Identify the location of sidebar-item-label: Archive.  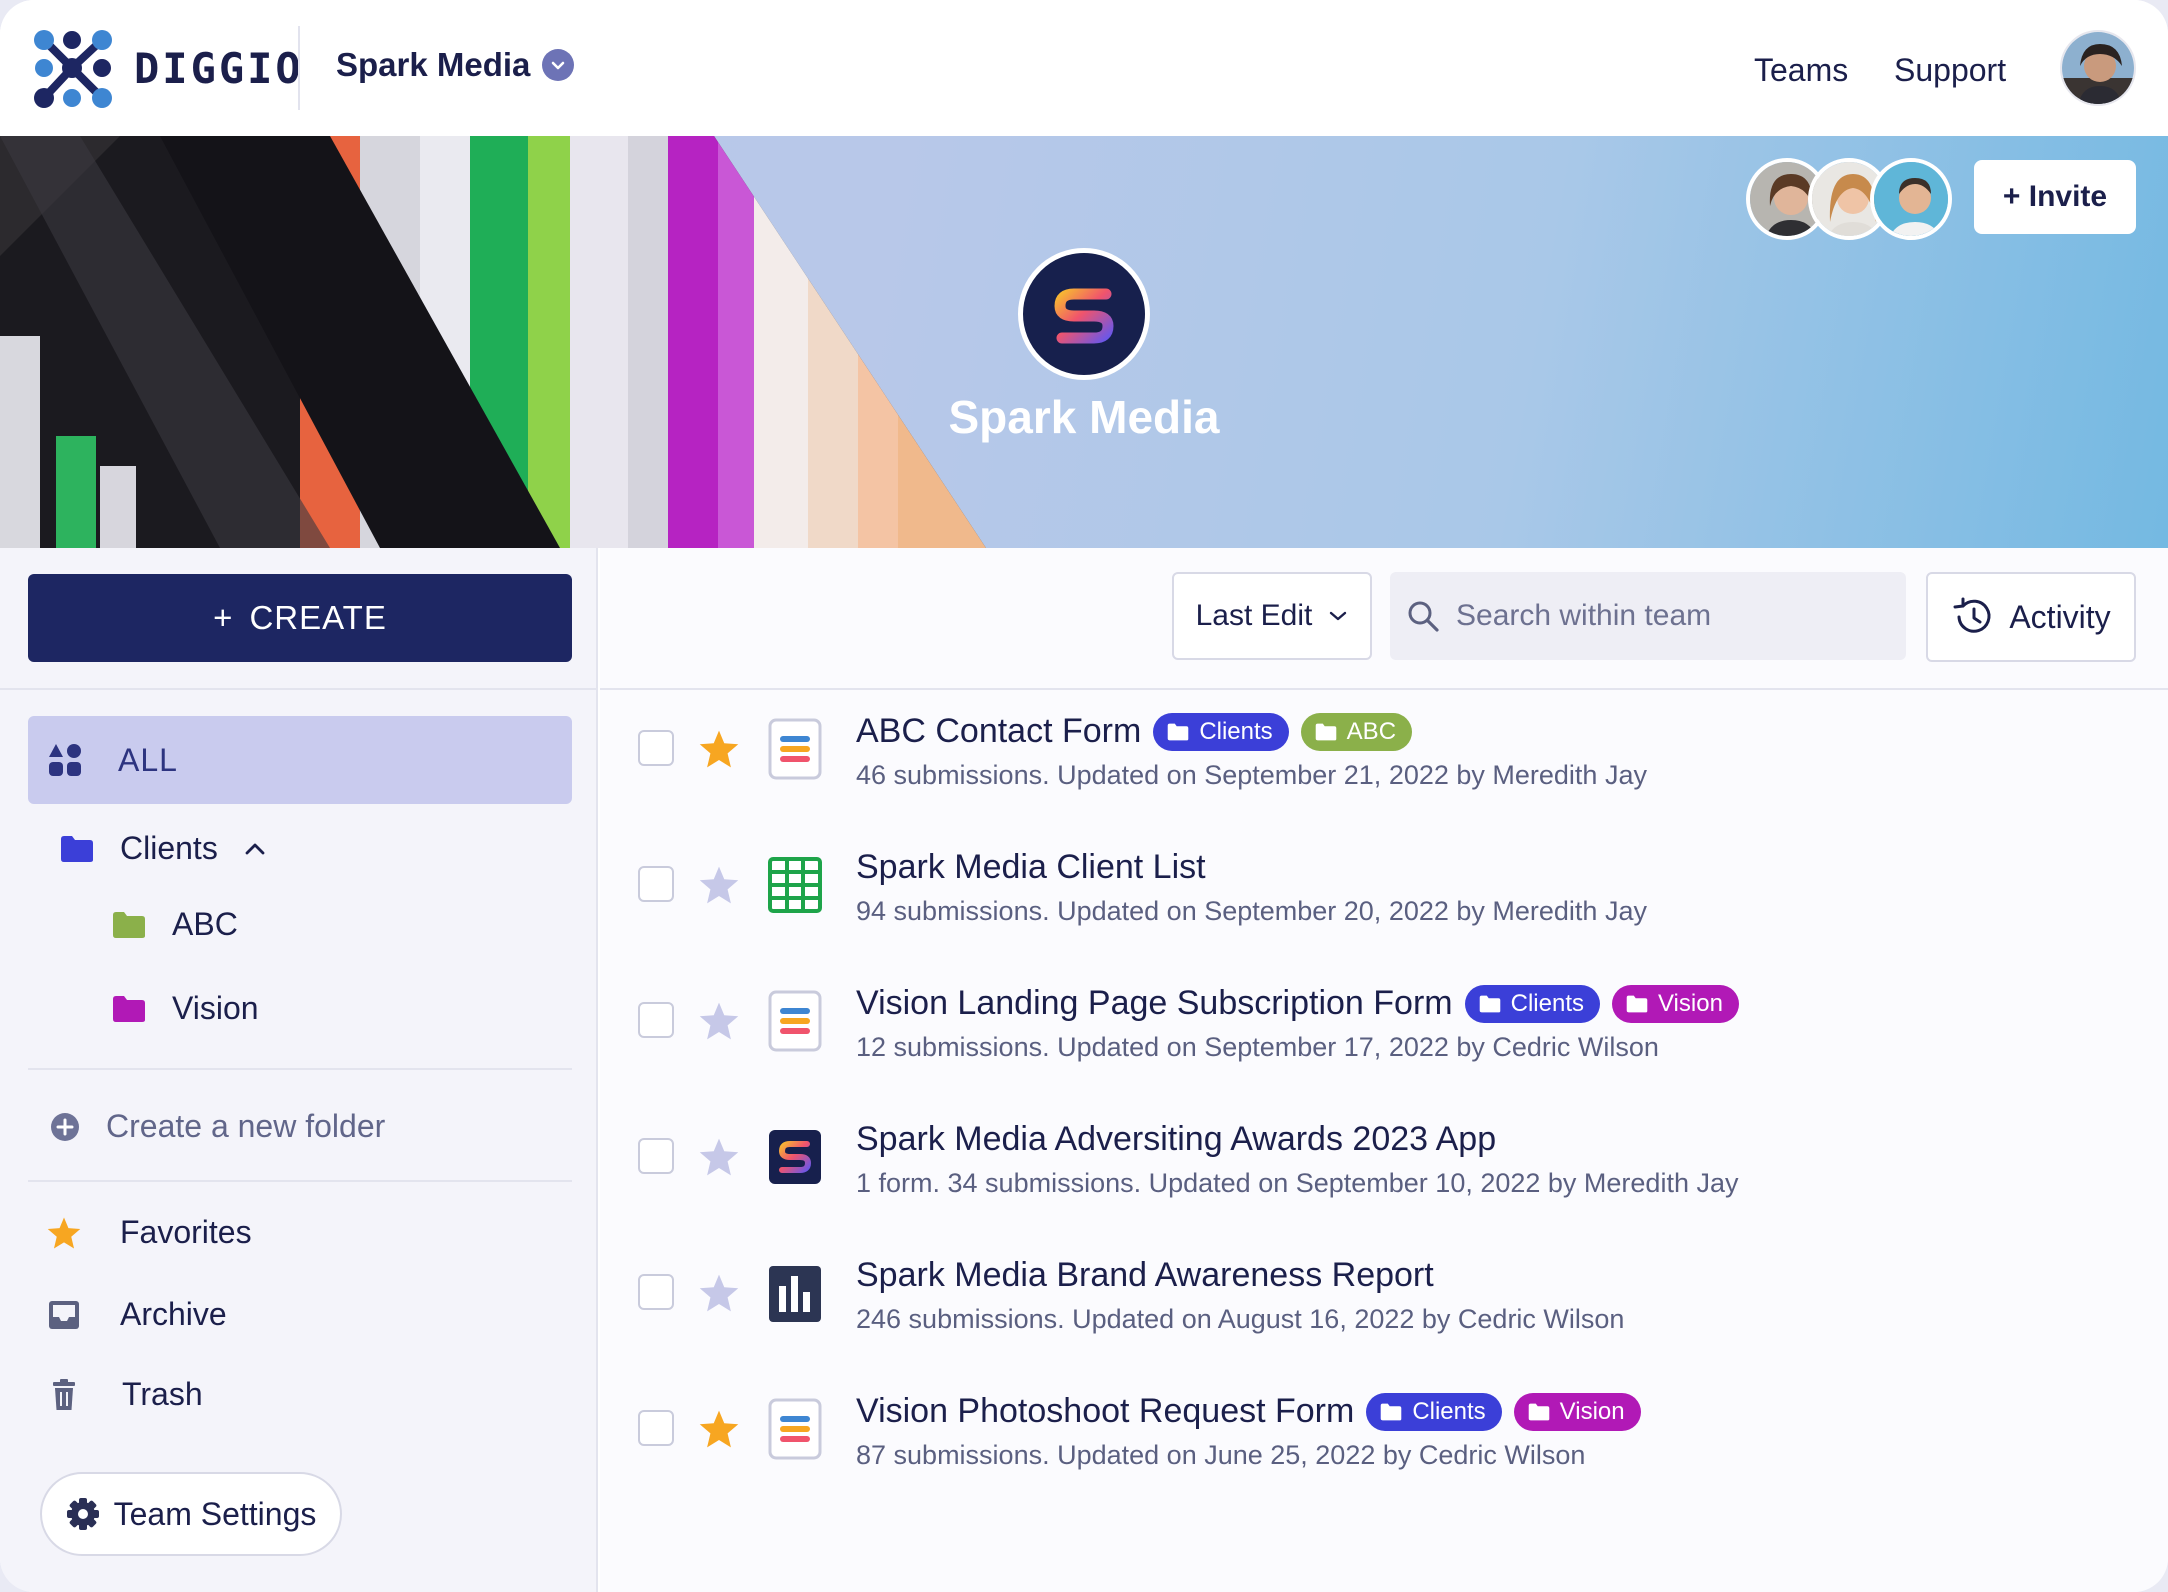
(173, 1314).